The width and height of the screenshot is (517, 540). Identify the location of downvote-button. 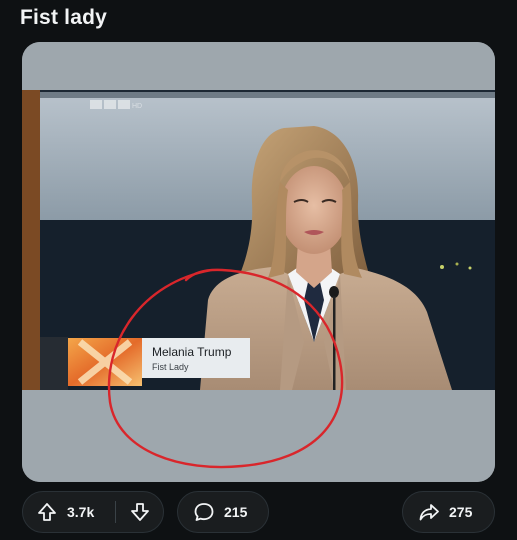
(140, 512).